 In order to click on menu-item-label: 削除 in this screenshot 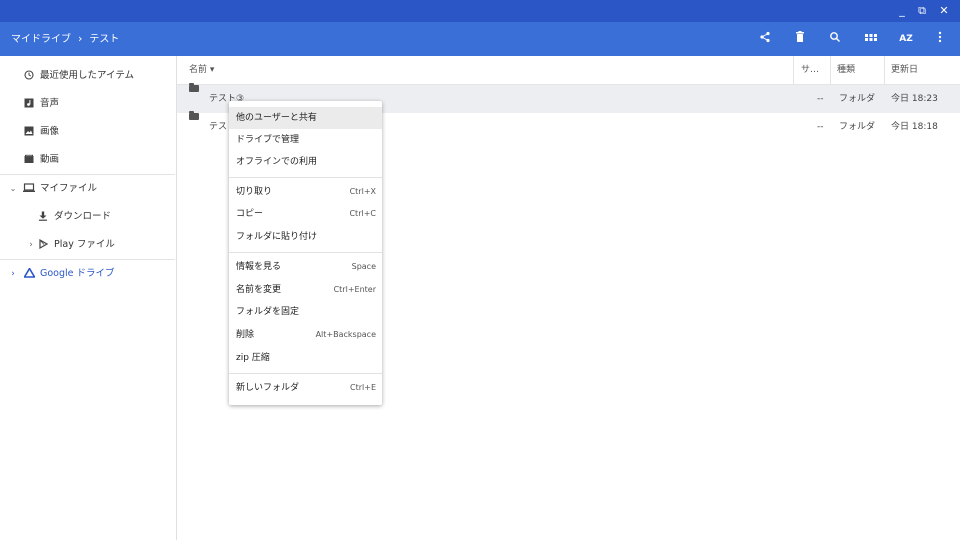, I will do `click(245, 335)`.